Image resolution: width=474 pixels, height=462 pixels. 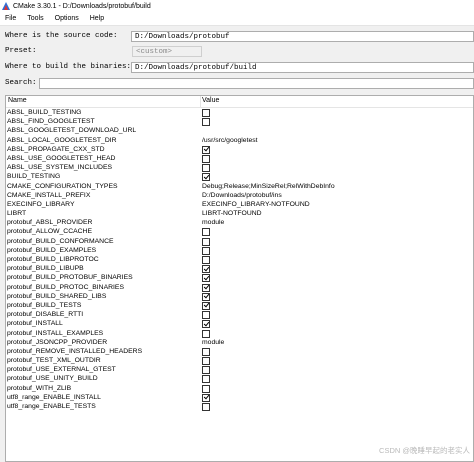 What do you see at coordinates (35, 18) in the screenshot?
I see `menu-tools: Tools` at bounding box center [35, 18].